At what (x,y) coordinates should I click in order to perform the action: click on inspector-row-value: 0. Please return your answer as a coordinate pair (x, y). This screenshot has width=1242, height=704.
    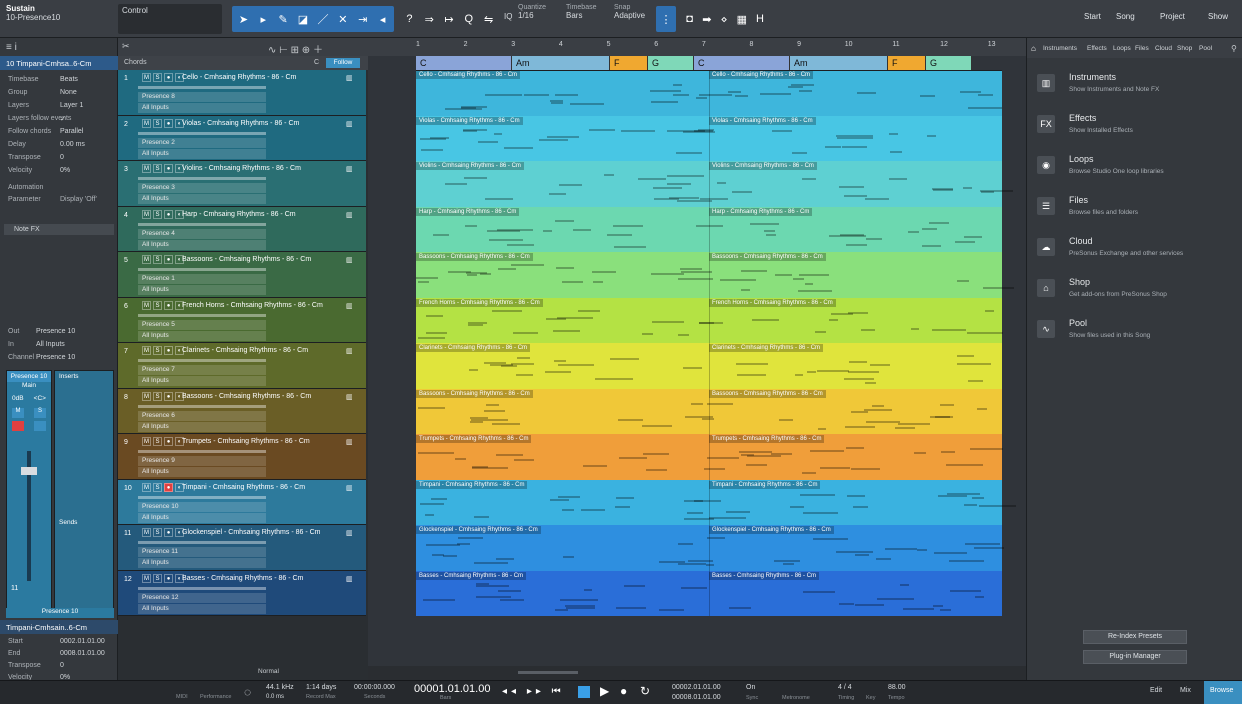
    Looking at the image, I should click on (62, 157).